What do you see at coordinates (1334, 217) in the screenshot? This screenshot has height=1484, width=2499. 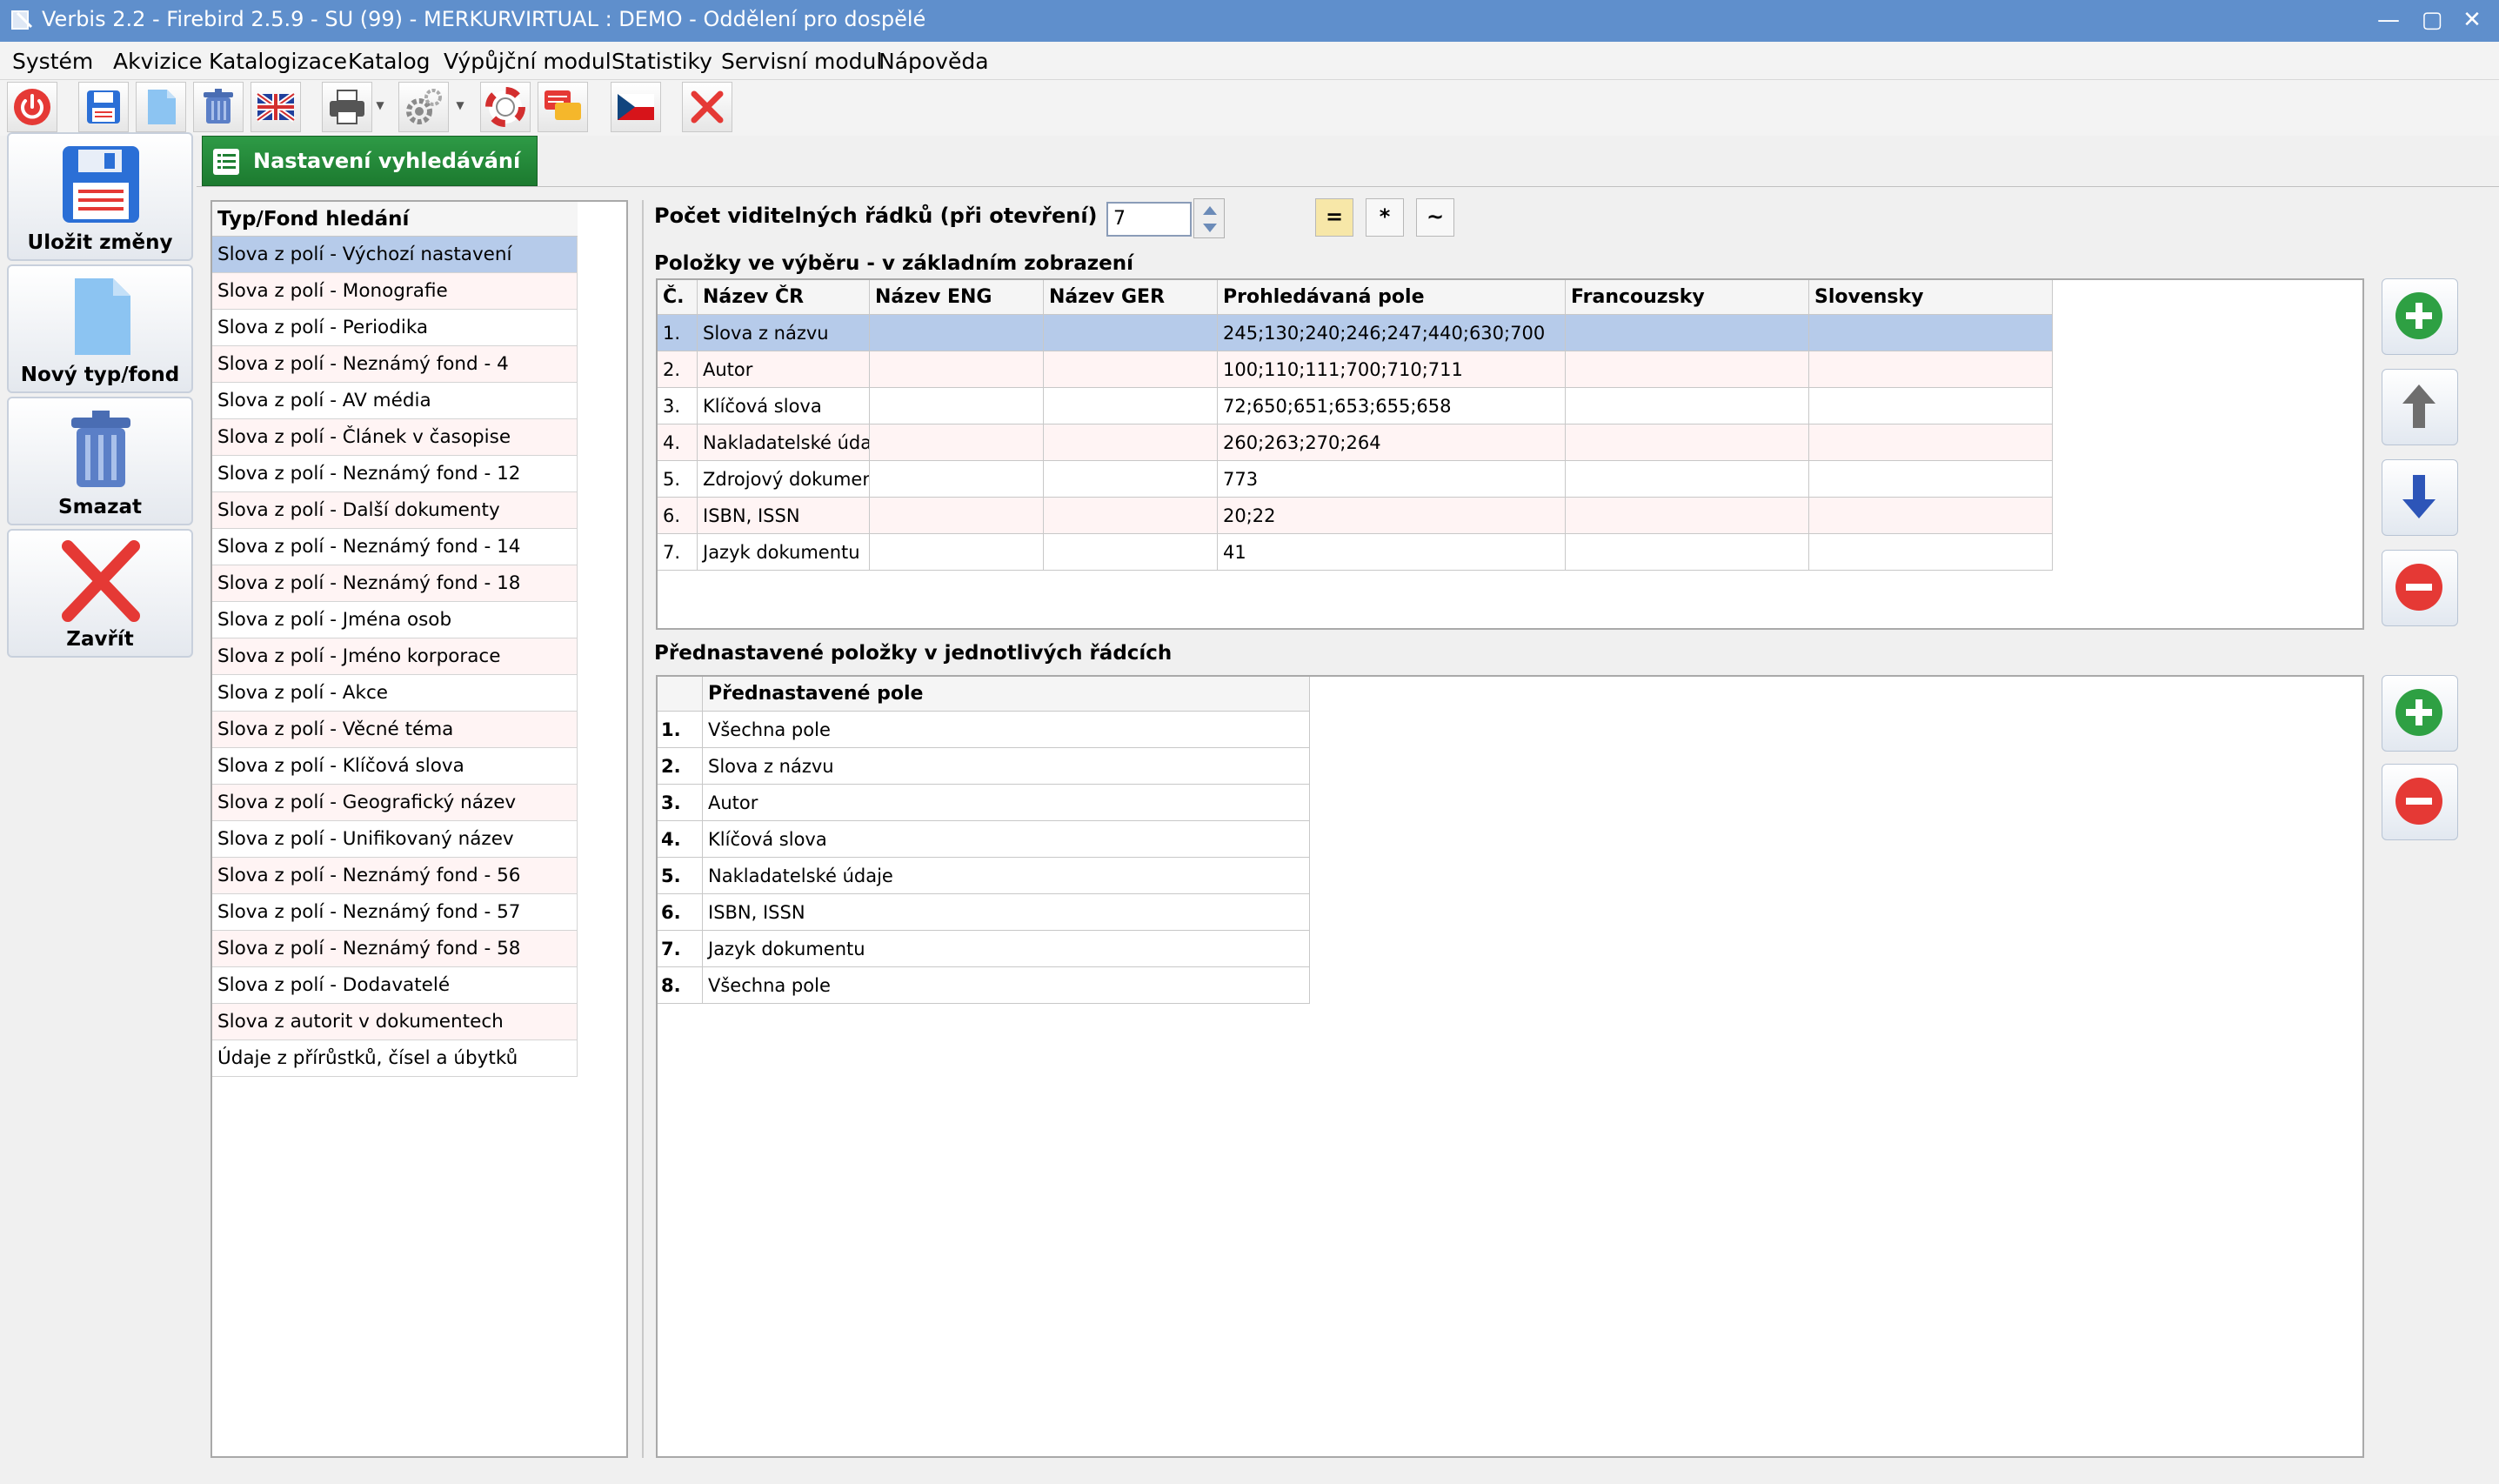 I see `mode-equals-button: =` at bounding box center [1334, 217].